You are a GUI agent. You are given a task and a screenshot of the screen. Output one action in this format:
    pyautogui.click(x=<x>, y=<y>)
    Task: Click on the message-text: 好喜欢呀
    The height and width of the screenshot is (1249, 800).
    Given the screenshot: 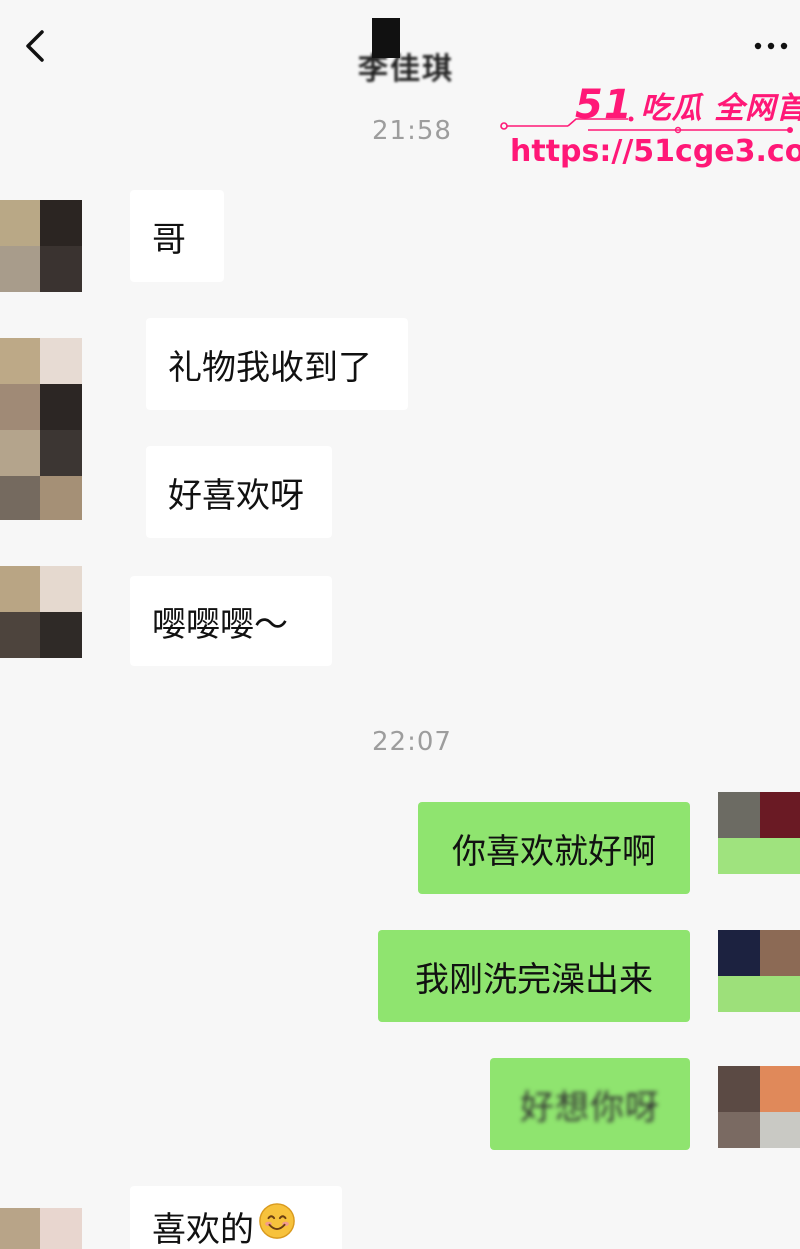 What is the action you would take?
    pyautogui.click(x=236, y=495)
    